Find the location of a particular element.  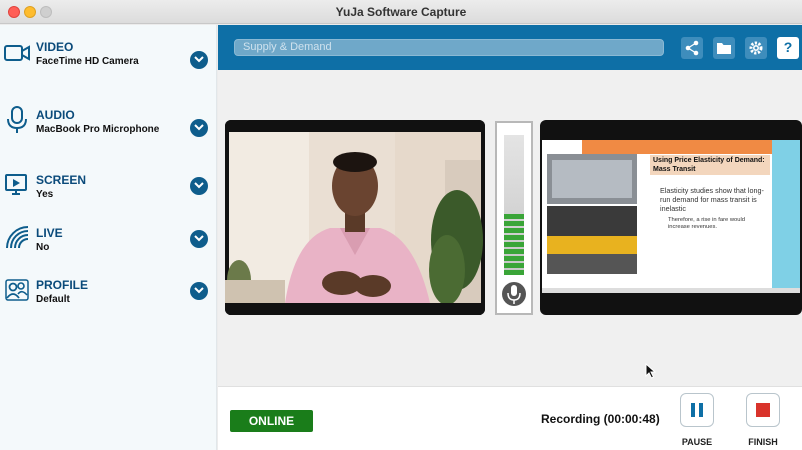

stop-icon is located at coordinates (763, 416).